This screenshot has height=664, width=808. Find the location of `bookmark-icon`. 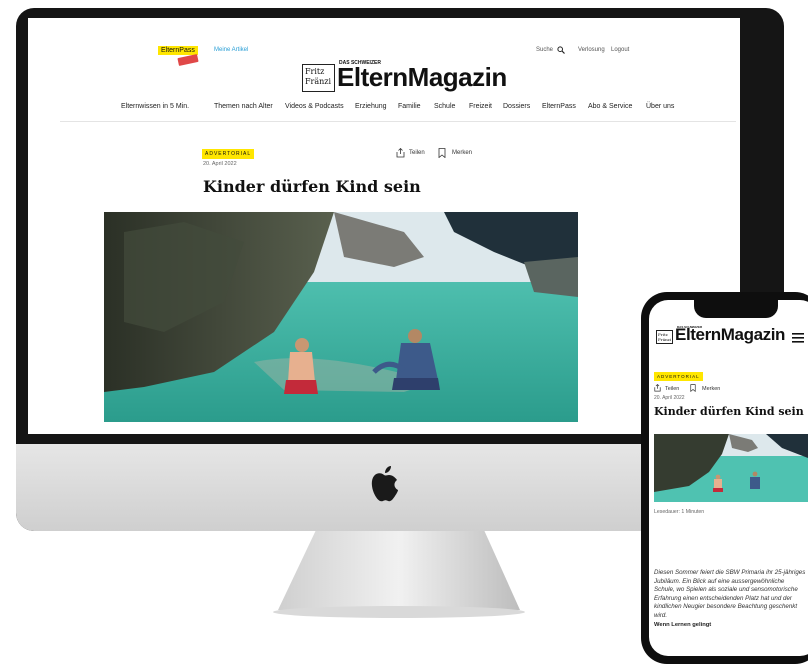

bookmark-icon is located at coordinates (442, 153).